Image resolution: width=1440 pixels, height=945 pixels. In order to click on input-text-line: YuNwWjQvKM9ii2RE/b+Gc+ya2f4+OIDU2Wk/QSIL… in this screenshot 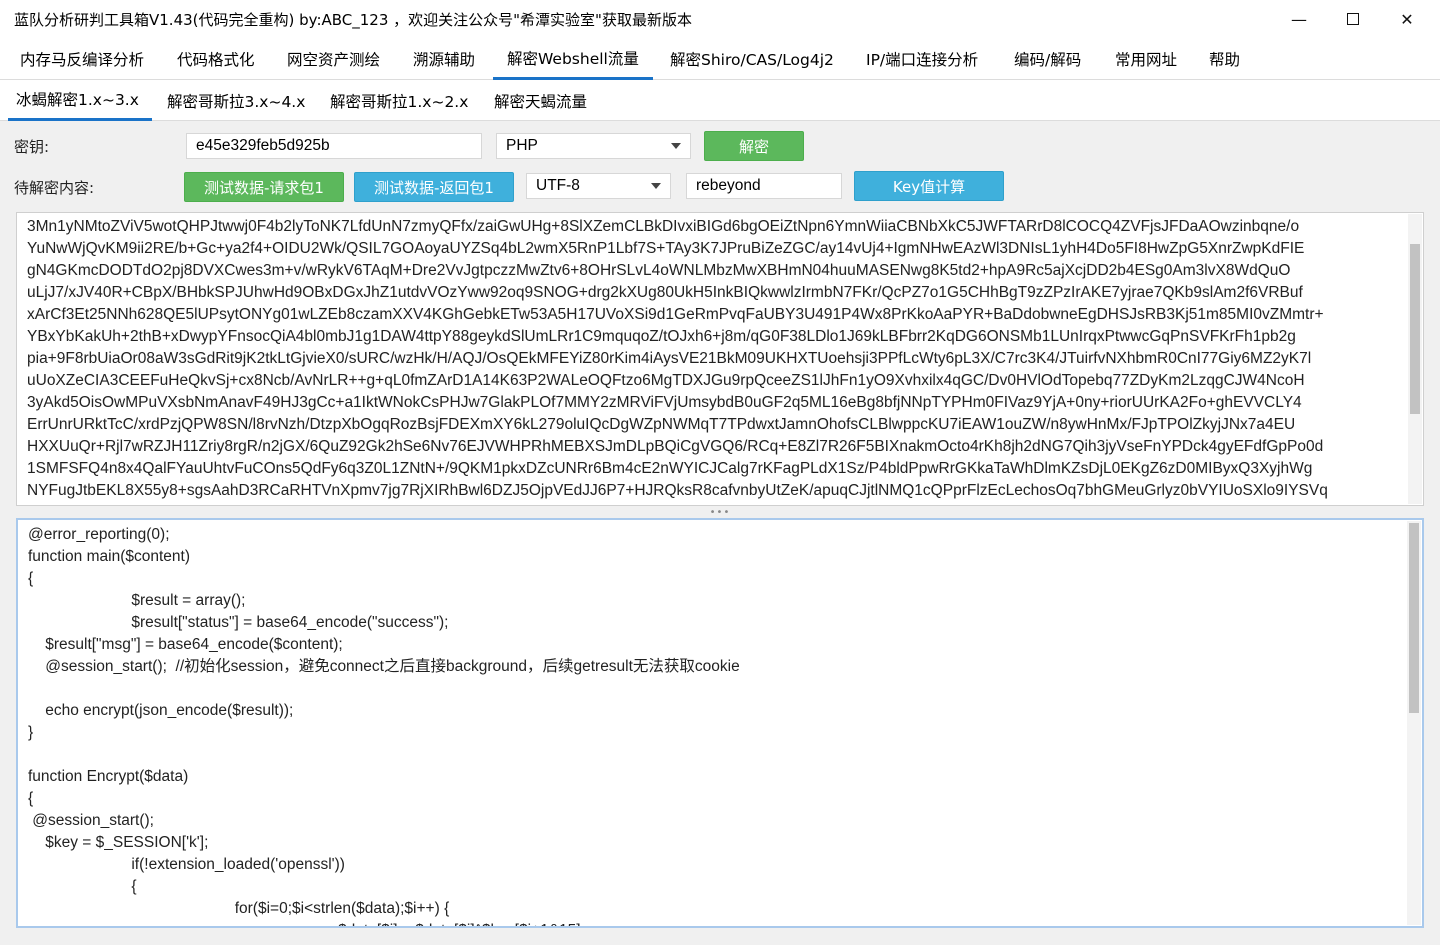, I will do `click(666, 248)`.